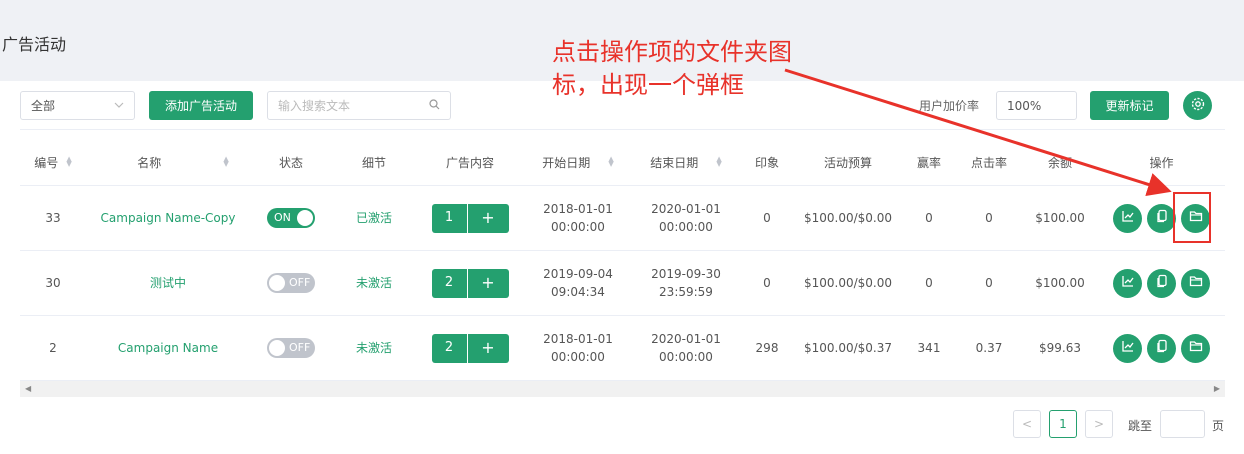 The height and width of the screenshot is (454, 1244). Describe the element at coordinates (1036, 105) in the screenshot. I see `user-markup-input: 100%` at that location.